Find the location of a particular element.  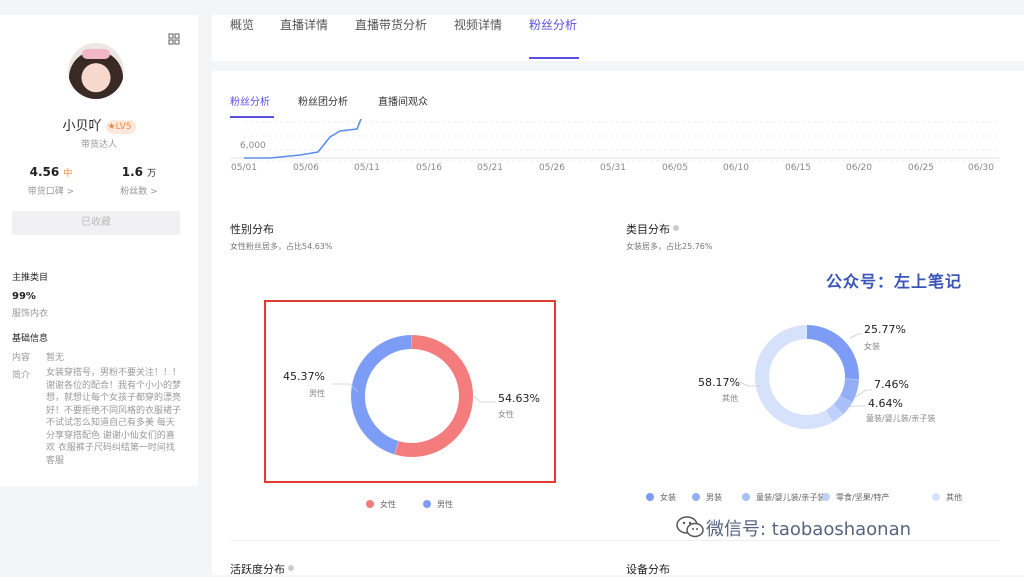

tab-fans-analysis: 粉丝分析 is located at coordinates (553, 24).